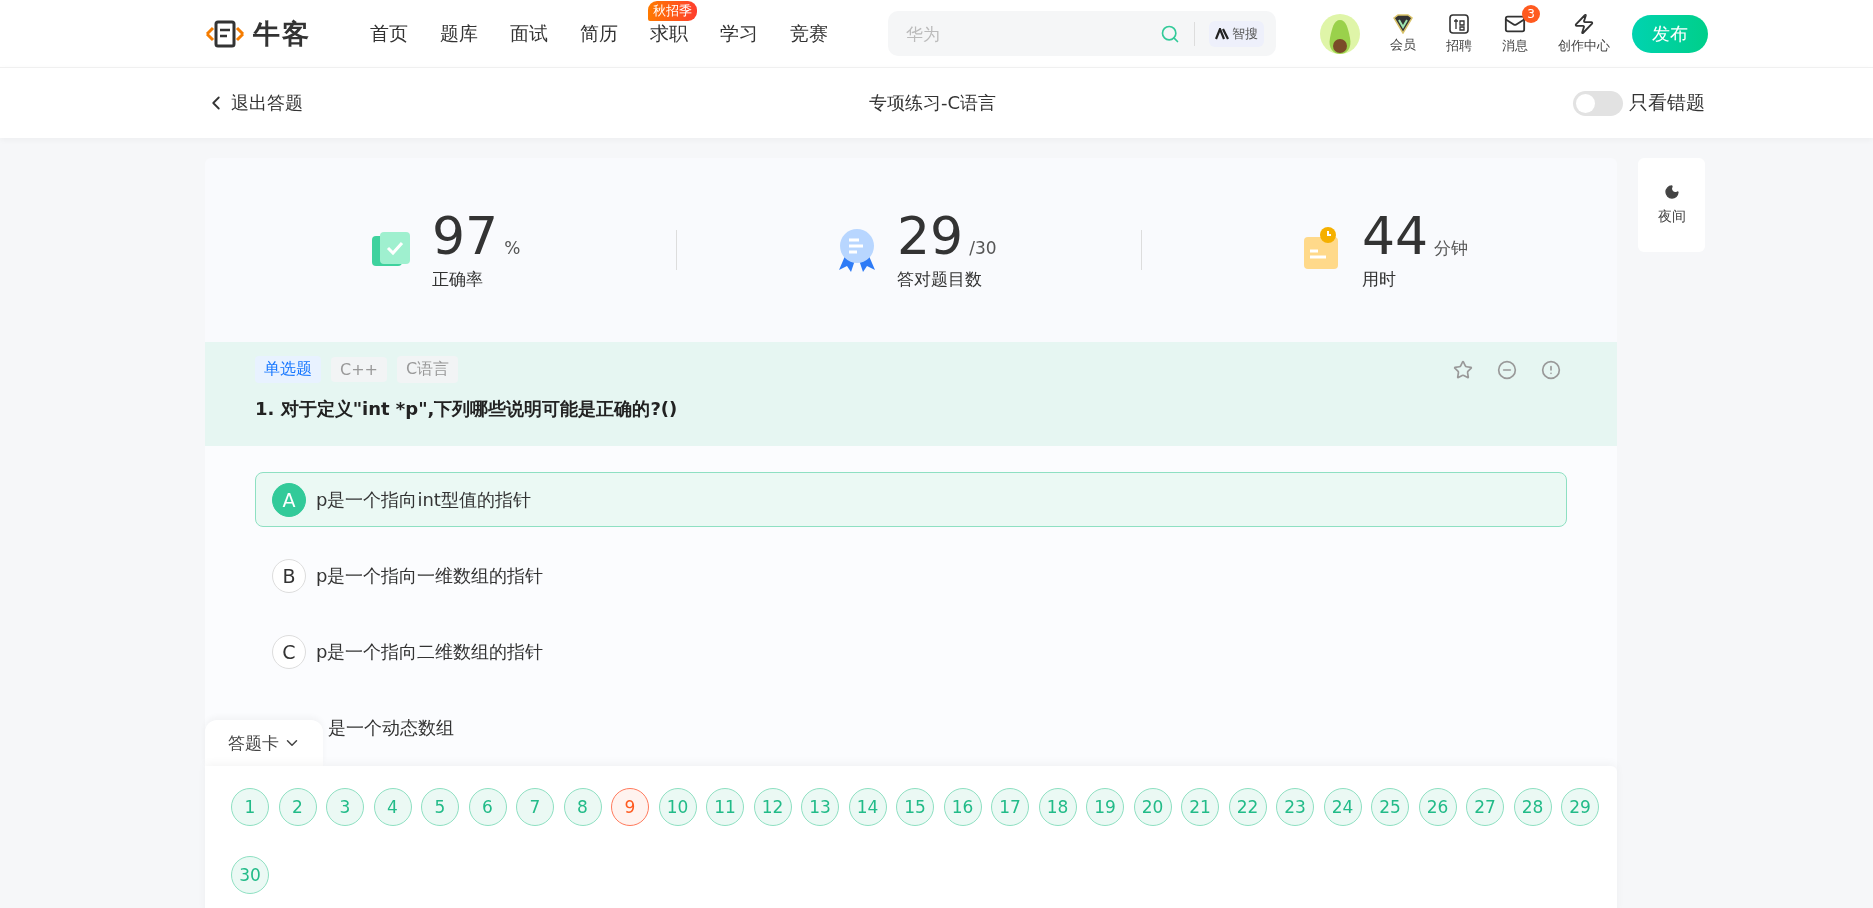  What do you see at coordinates (391, 728) in the screenshot?
I see `option-text: 是一个动态数组` at bounding box center [391, 728].